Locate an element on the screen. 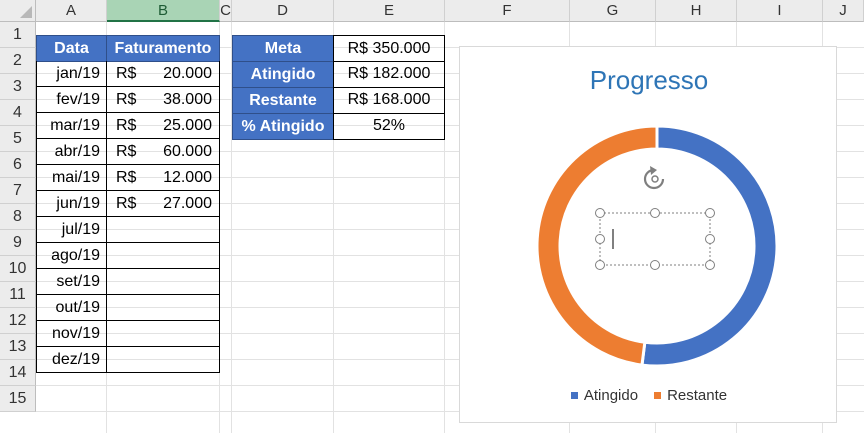 This screenshot has height=433, width=864. col-header-b: B is located at coordinates (163, 11).